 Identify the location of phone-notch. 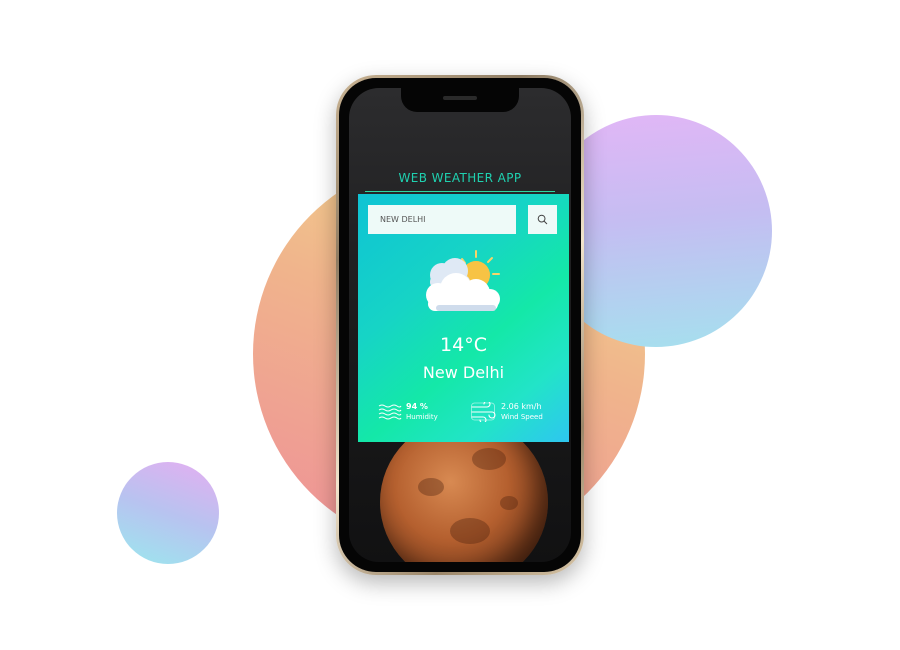
(460, 100).